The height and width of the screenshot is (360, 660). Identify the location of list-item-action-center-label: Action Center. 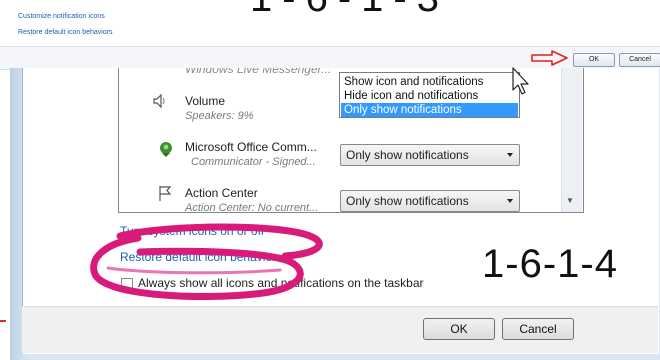
(221, 193).